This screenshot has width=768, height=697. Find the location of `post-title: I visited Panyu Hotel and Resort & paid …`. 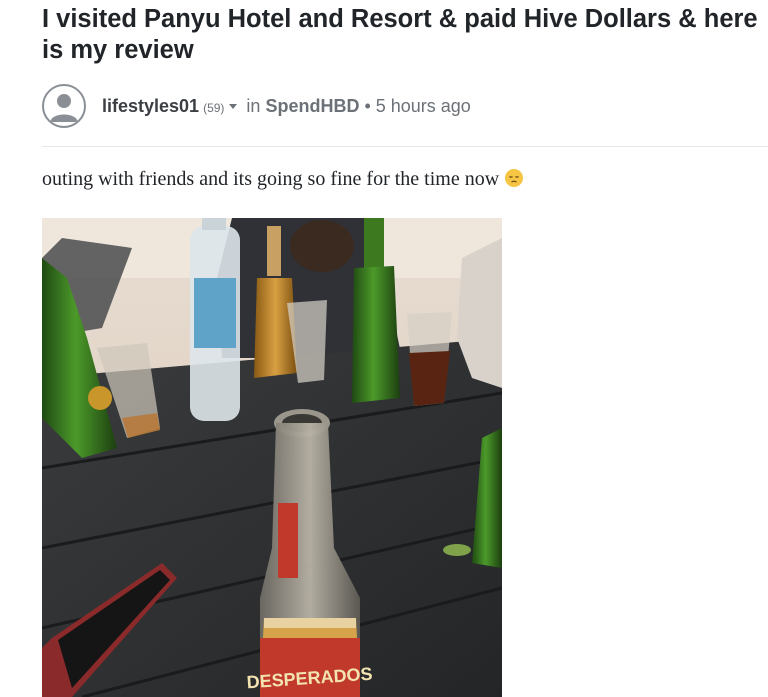

post-title: I visited Panyu Hotel and Resort & paid … is located at coordinates (400, 34).